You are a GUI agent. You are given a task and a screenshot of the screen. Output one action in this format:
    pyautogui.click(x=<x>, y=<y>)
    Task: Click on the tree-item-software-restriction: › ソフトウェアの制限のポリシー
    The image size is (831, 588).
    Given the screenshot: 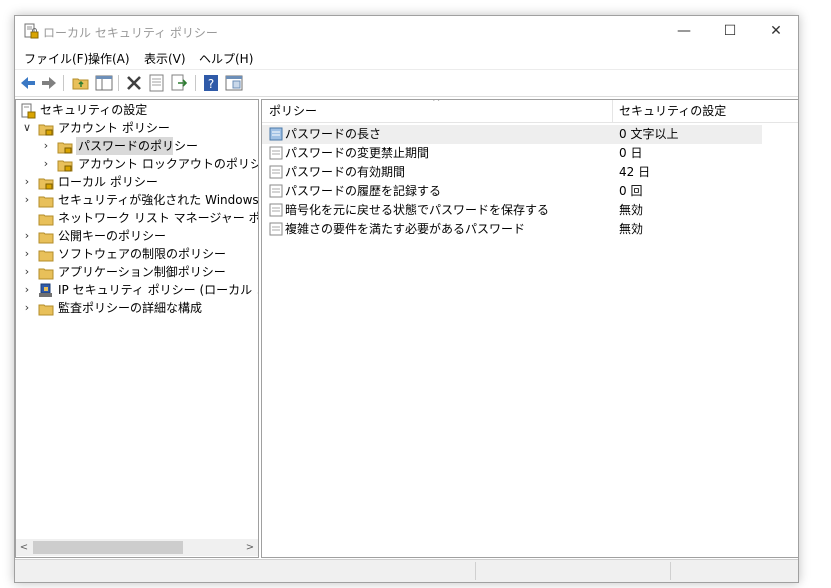 What is the action you would take?
    pyautogui.click(x=137, y=255)
    